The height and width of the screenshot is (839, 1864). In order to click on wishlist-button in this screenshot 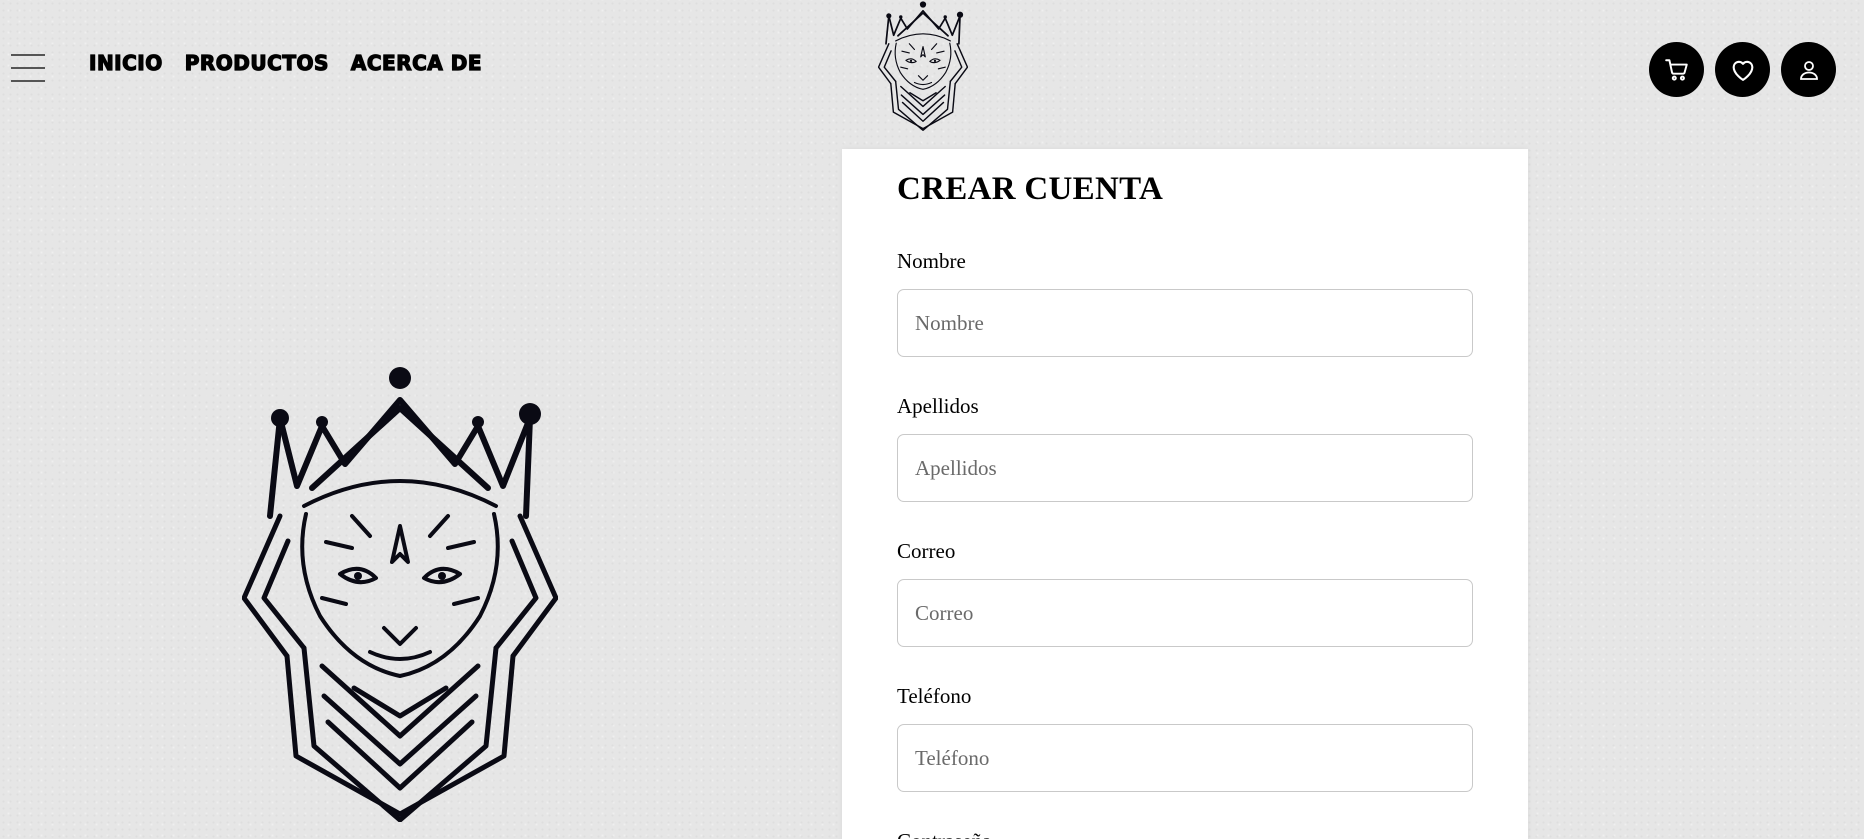, I will do `click(1742, 69)`.